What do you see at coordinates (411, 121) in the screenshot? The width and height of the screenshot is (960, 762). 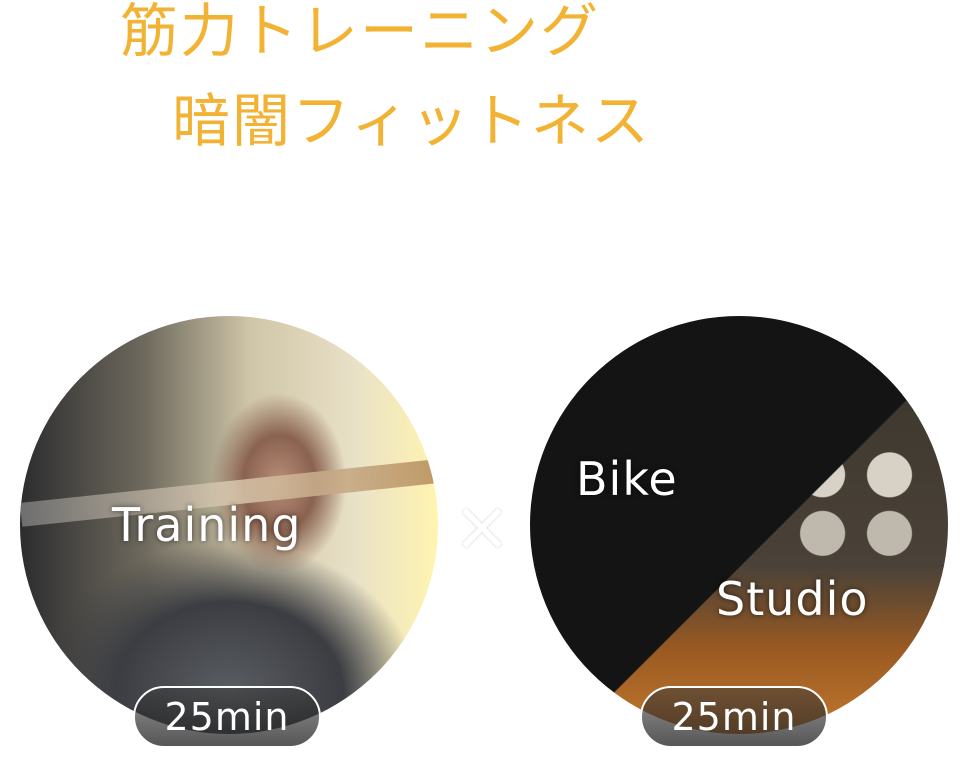 I see `headline-dark-fitness: 暗闇フィットネス` at bounding box center [411, 121].